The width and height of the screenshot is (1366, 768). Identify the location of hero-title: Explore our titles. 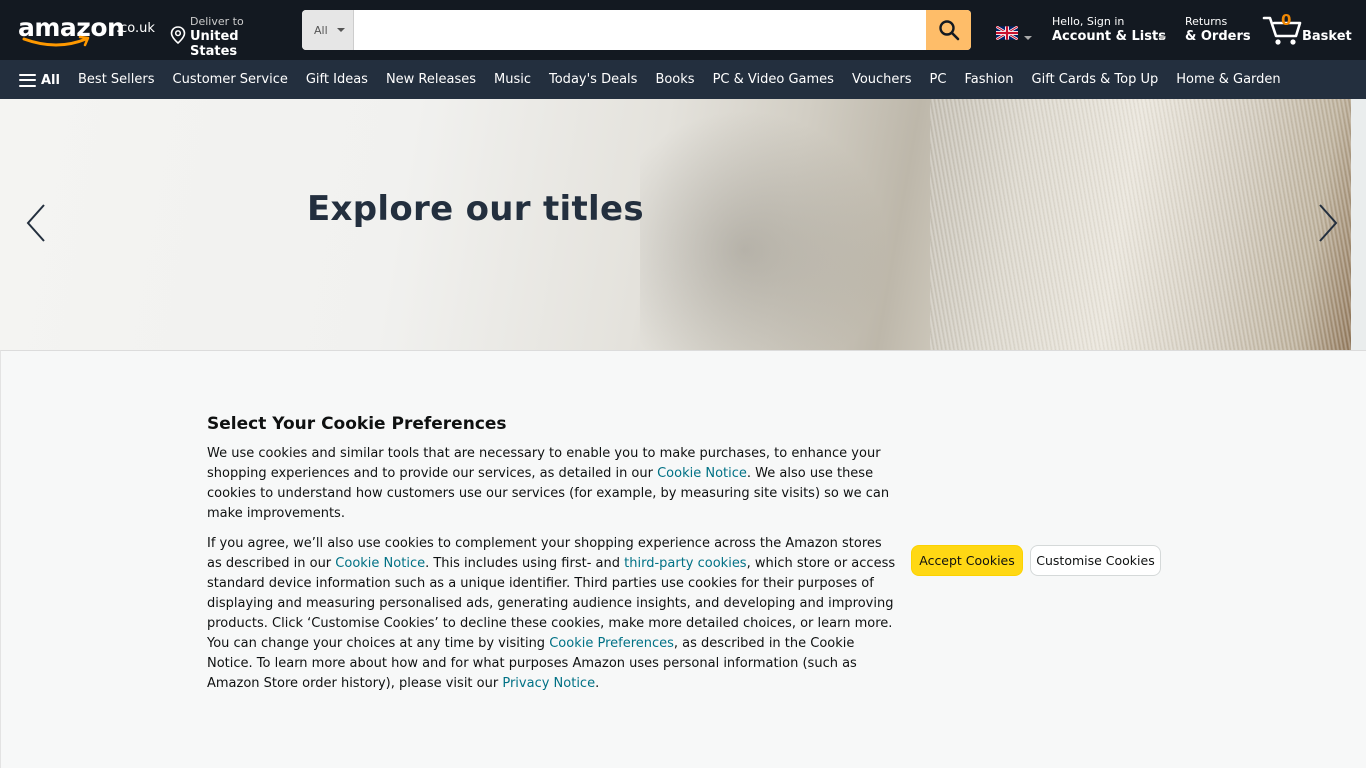
(475, 209).